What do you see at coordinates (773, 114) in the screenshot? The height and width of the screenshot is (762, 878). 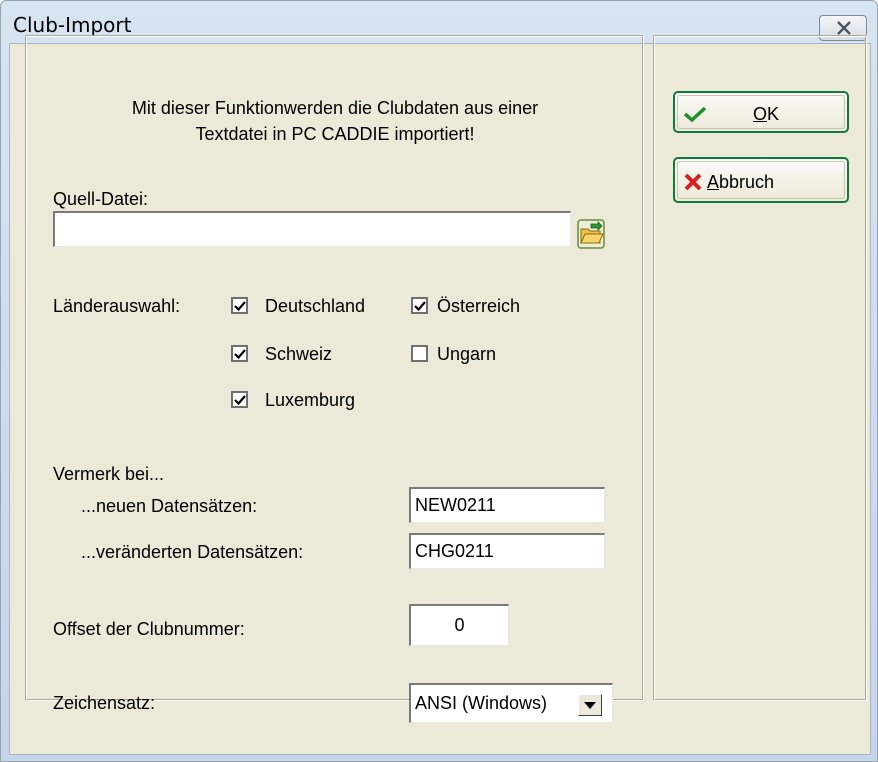 I see `ok-label: K` at bounding box center [773, 114].